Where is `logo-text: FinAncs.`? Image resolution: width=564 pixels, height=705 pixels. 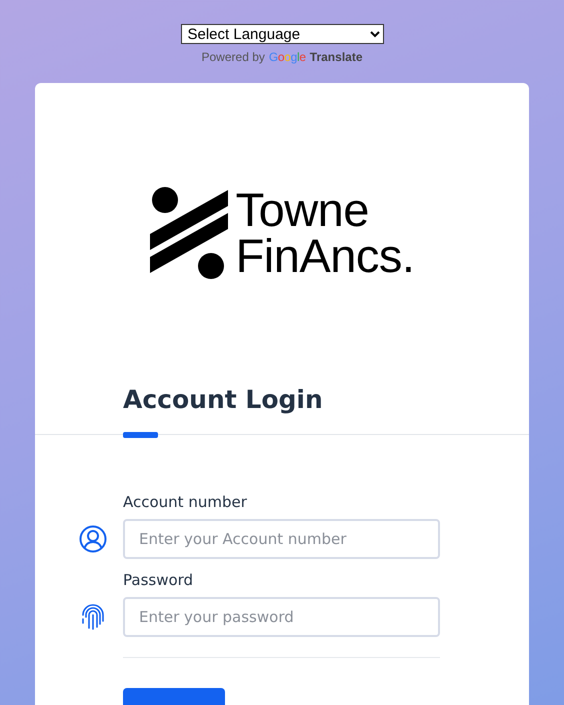 logo-text: FinAncs. is located at coordinates (325, 256).